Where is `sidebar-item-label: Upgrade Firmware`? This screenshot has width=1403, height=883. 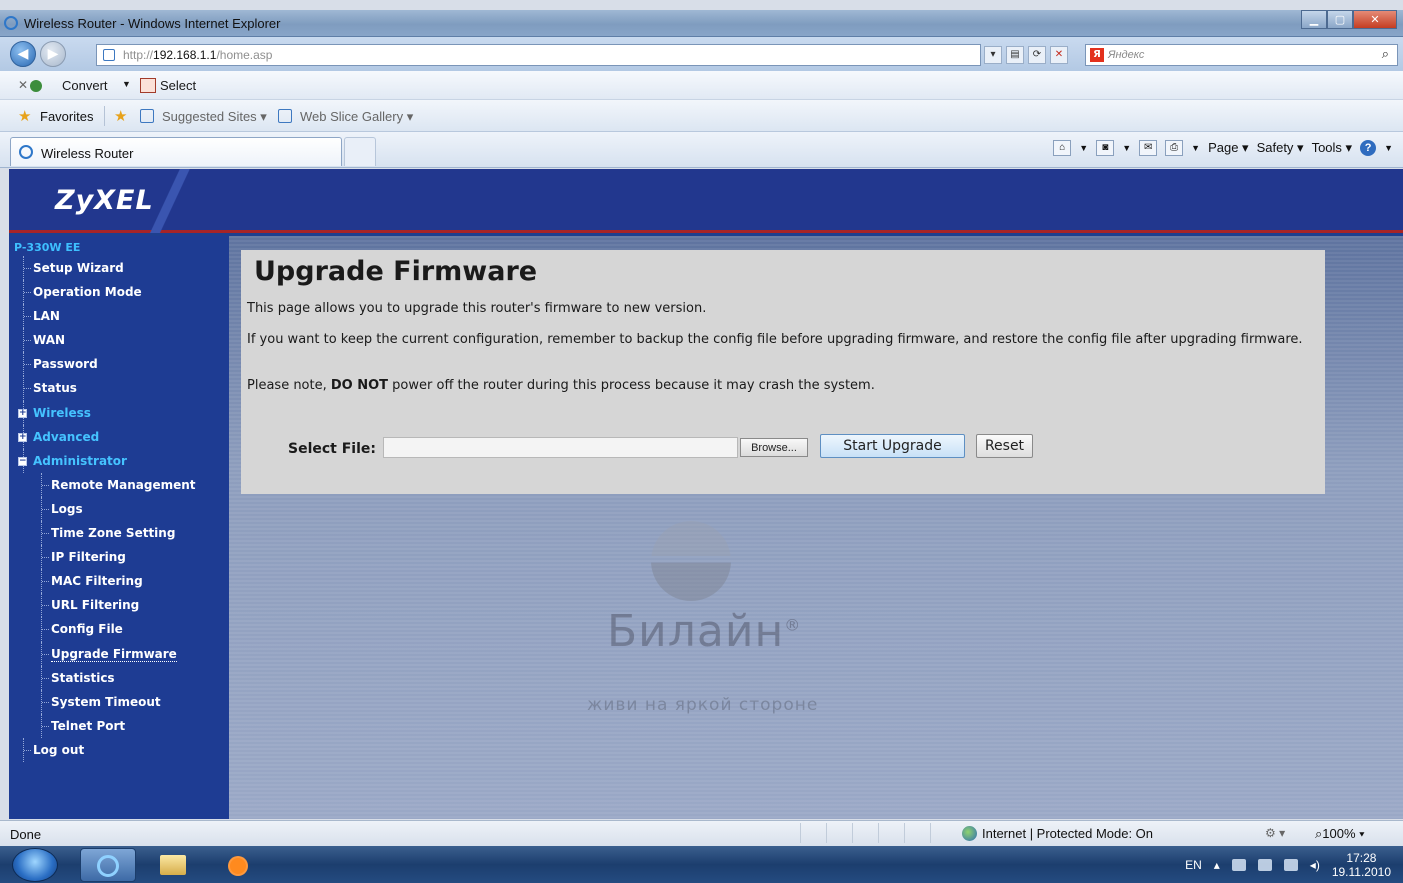 sidebar-item-label: Upgrade Firmware is located at coordinates (114, 654).